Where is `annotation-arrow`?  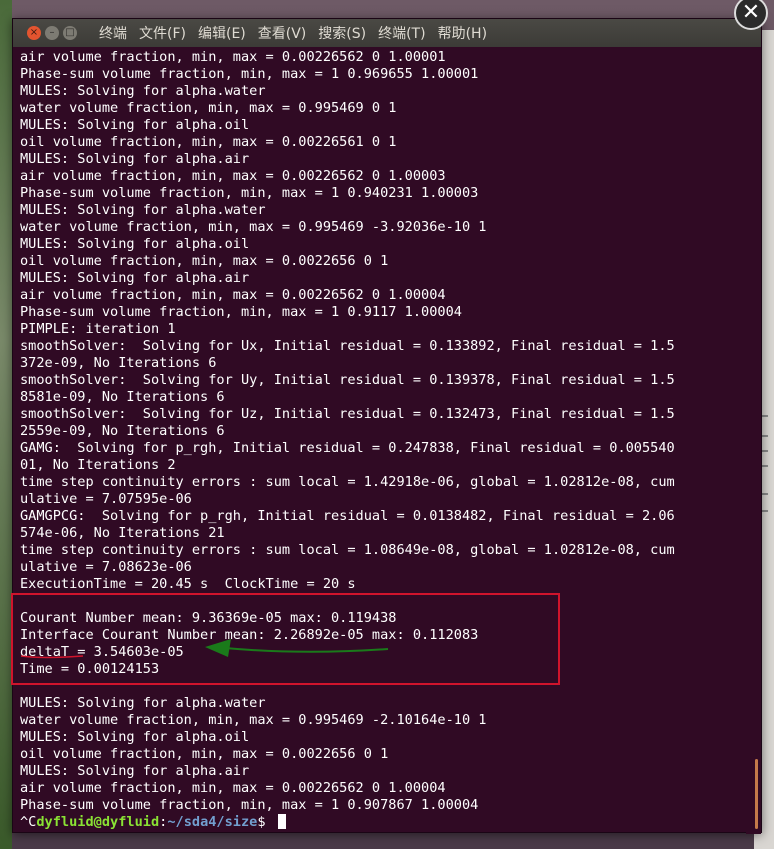
annotation-arrow is located at coordinates (204, 649).